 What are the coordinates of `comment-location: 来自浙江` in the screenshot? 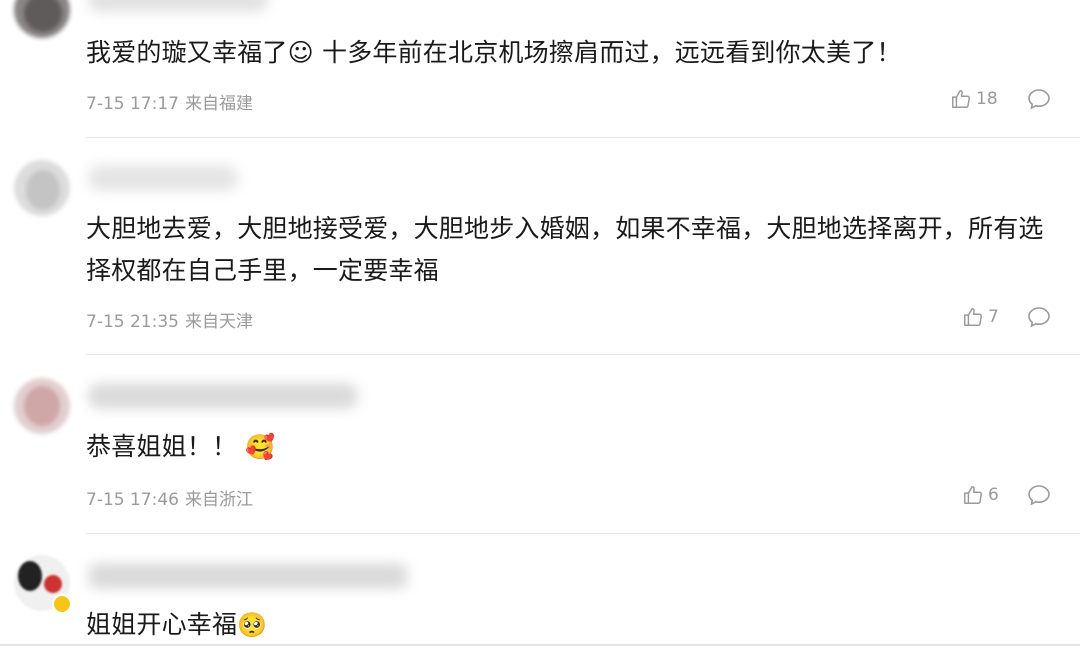 It's located at (218, 500).